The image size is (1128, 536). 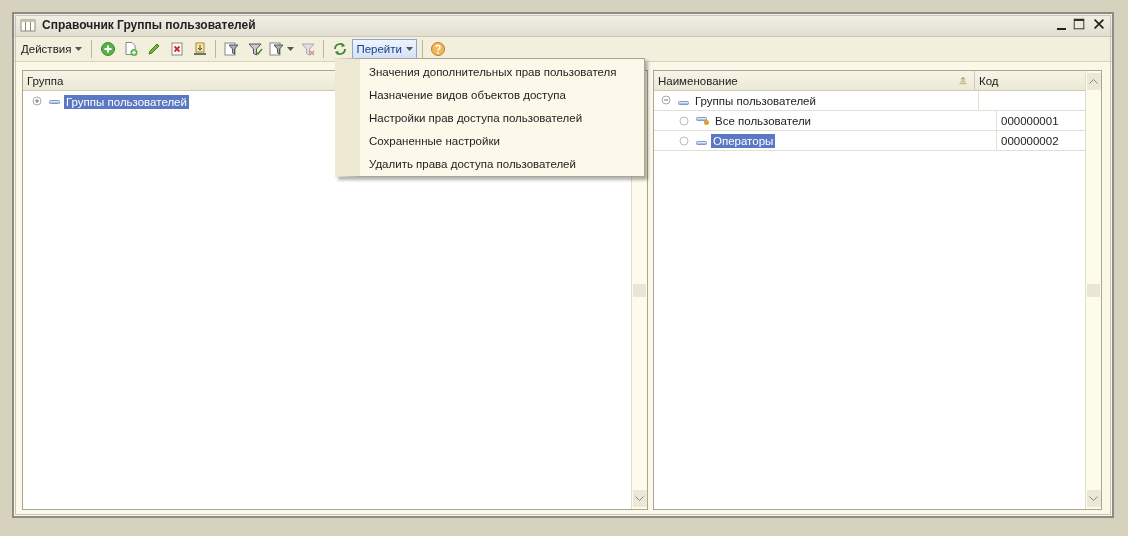 I want to click on table-cell: Группы пользователей, so click(x=755, y=100).